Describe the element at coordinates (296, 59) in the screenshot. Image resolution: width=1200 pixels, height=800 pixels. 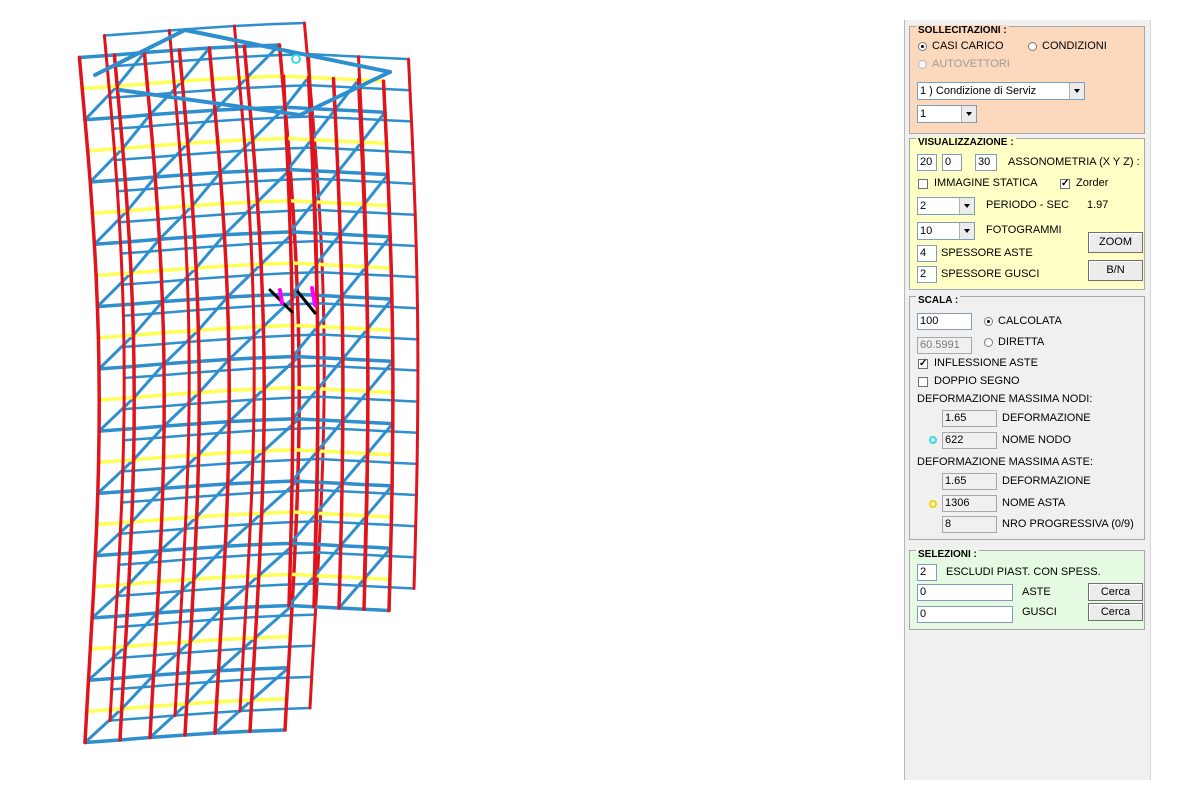
I see `max-node-marker-icon` at that location.